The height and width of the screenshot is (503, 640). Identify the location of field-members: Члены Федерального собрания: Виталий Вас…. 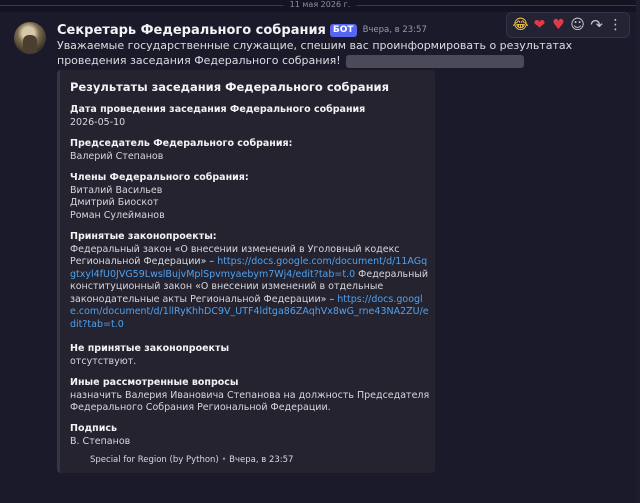
(250, 197).